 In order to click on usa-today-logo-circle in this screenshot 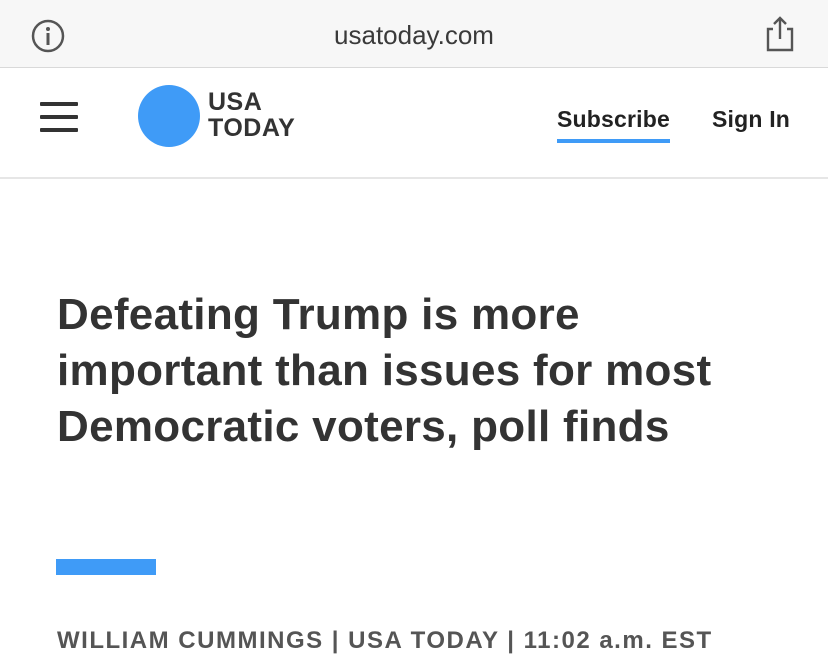, I will do `click(169, 116)`.